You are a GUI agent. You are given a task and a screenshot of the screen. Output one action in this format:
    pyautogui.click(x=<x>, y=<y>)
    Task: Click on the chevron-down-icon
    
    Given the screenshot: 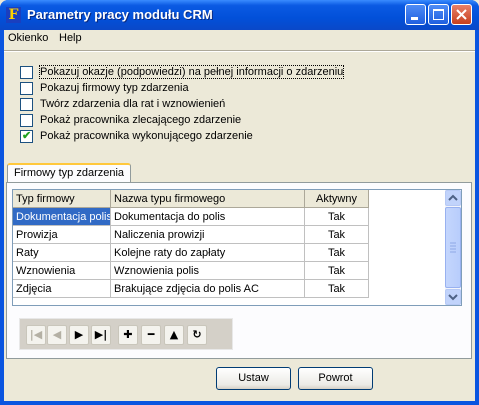 What is the action you would take?
    pyautogui.click(x=453, y=297)
    